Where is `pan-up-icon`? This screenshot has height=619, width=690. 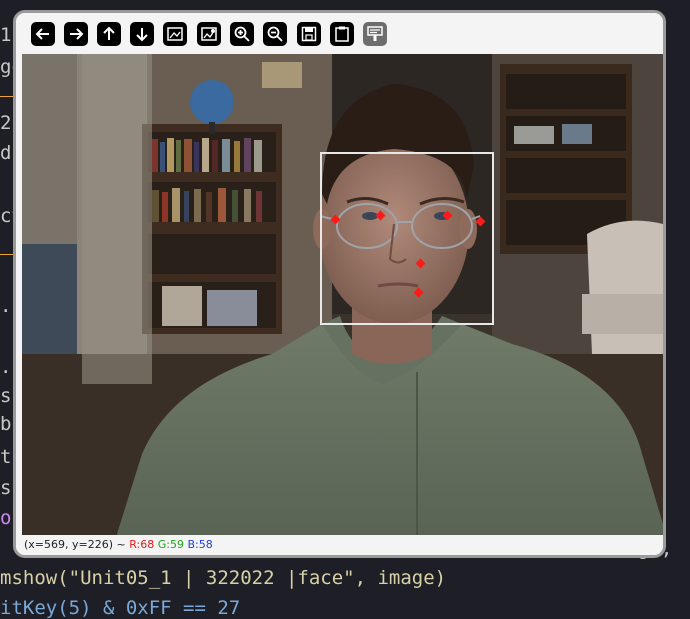 pan-up-icon is located at coordinates (109, 34).